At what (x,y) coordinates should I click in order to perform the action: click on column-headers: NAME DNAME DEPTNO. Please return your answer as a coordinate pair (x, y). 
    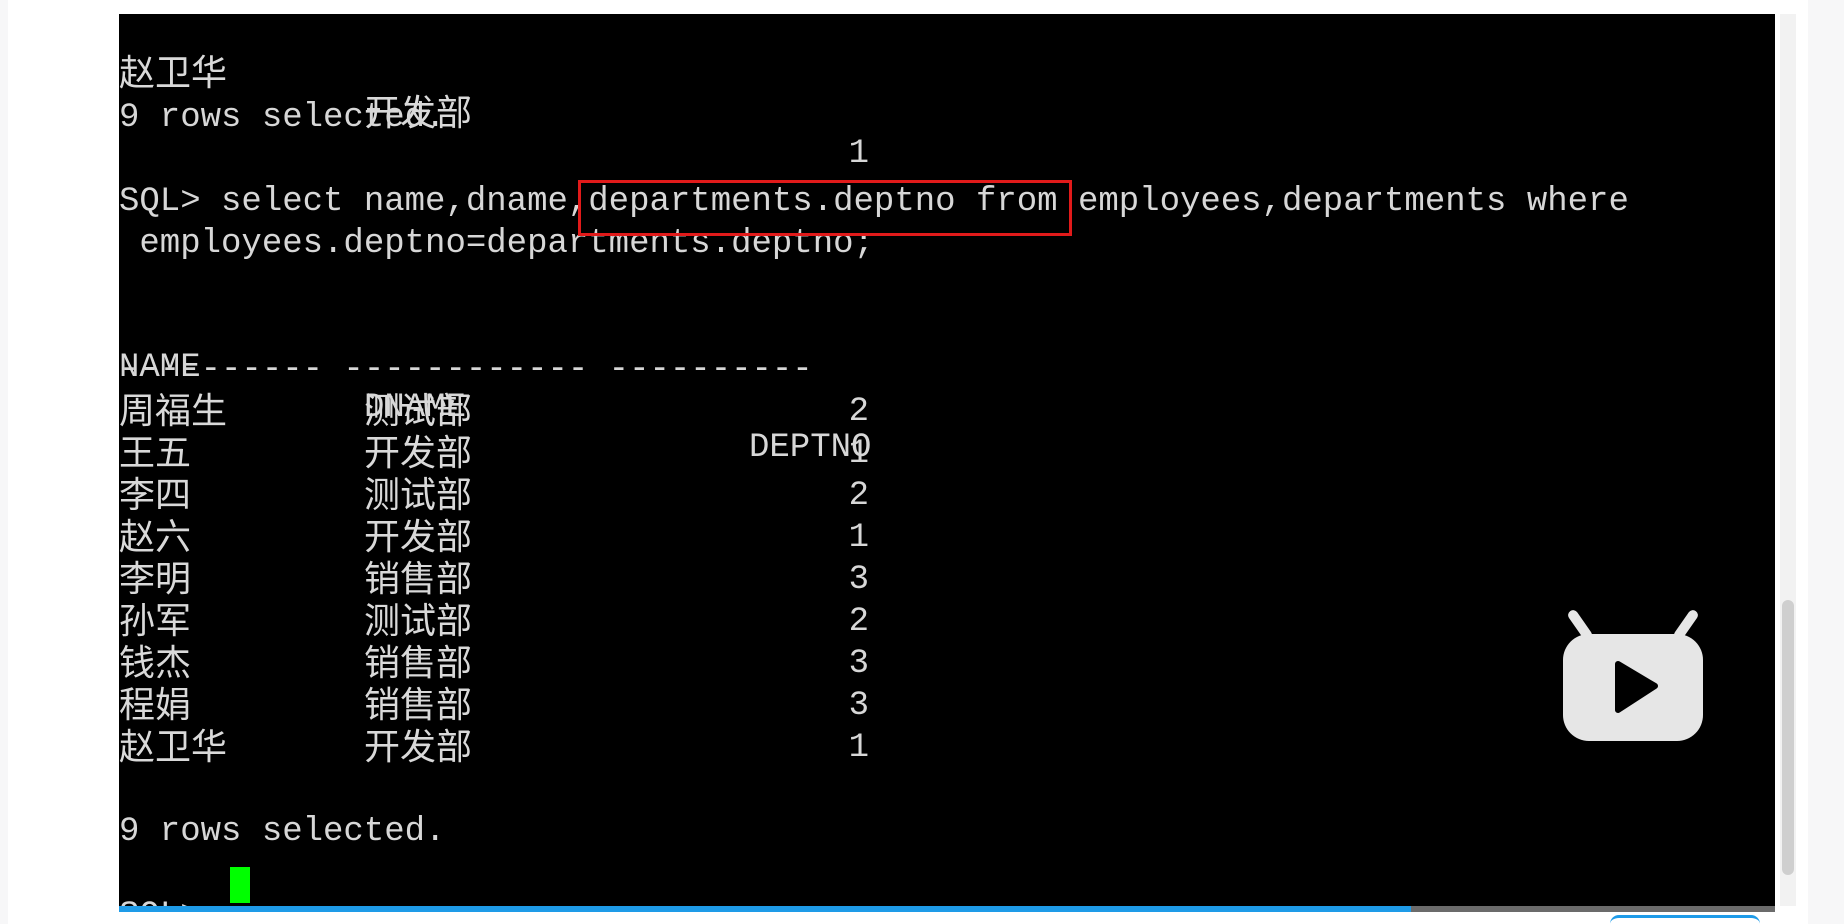
    Looking at the image, I should click on (495, 387).